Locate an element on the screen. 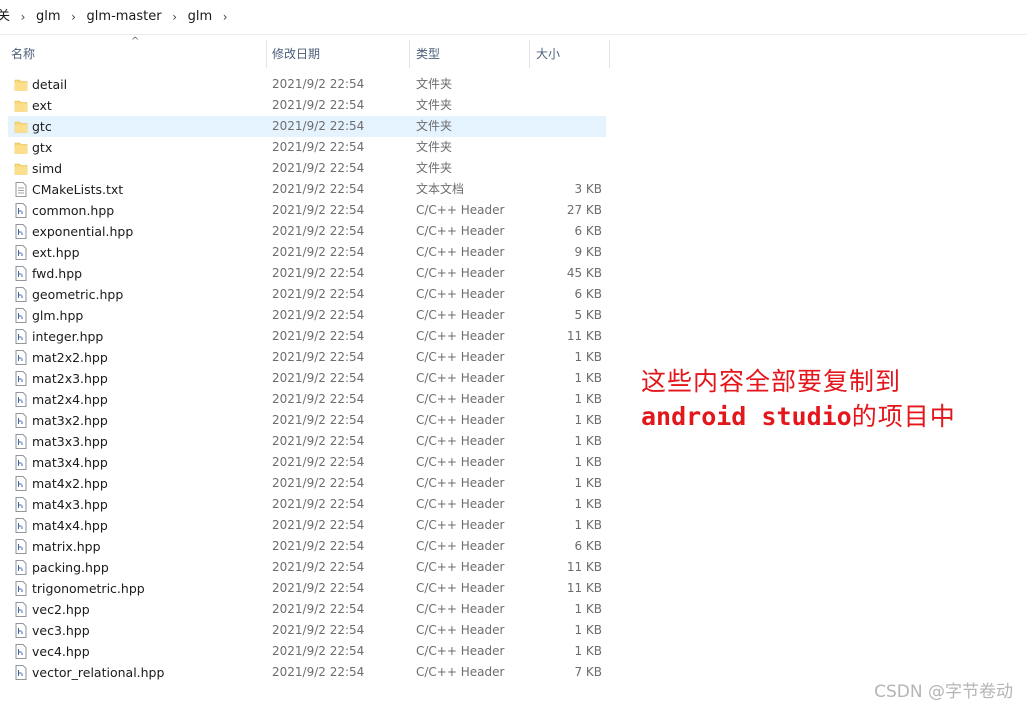 The height and width of the screenshot is (710, 1027). file-row: glm.hpp 2021/9/2 22:54 C/C++ Header 5 KB is located at coordinates (307, 315).